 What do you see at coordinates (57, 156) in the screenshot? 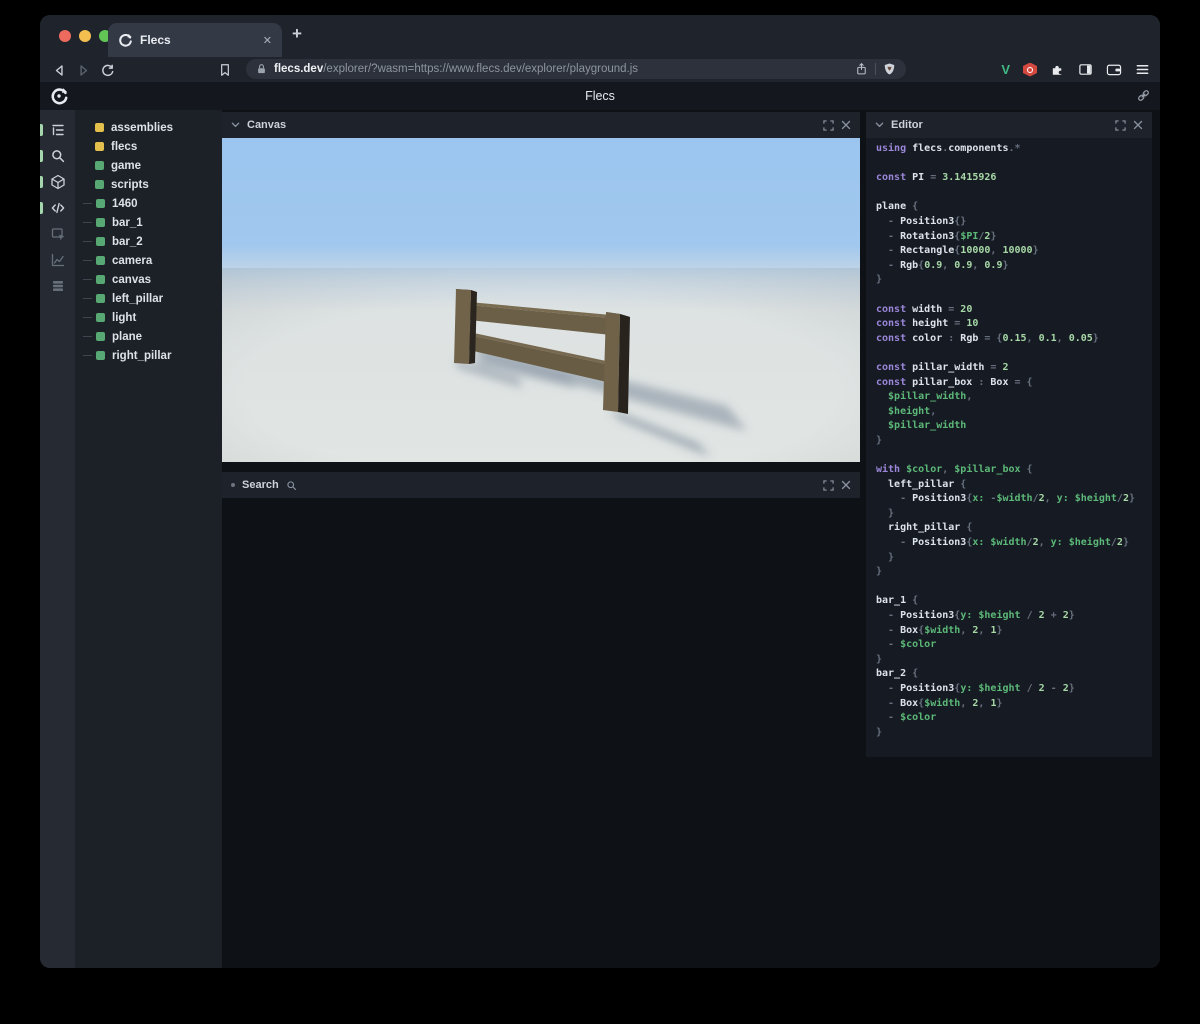
I see `rail-search-button` at bounding box center [57, 156].